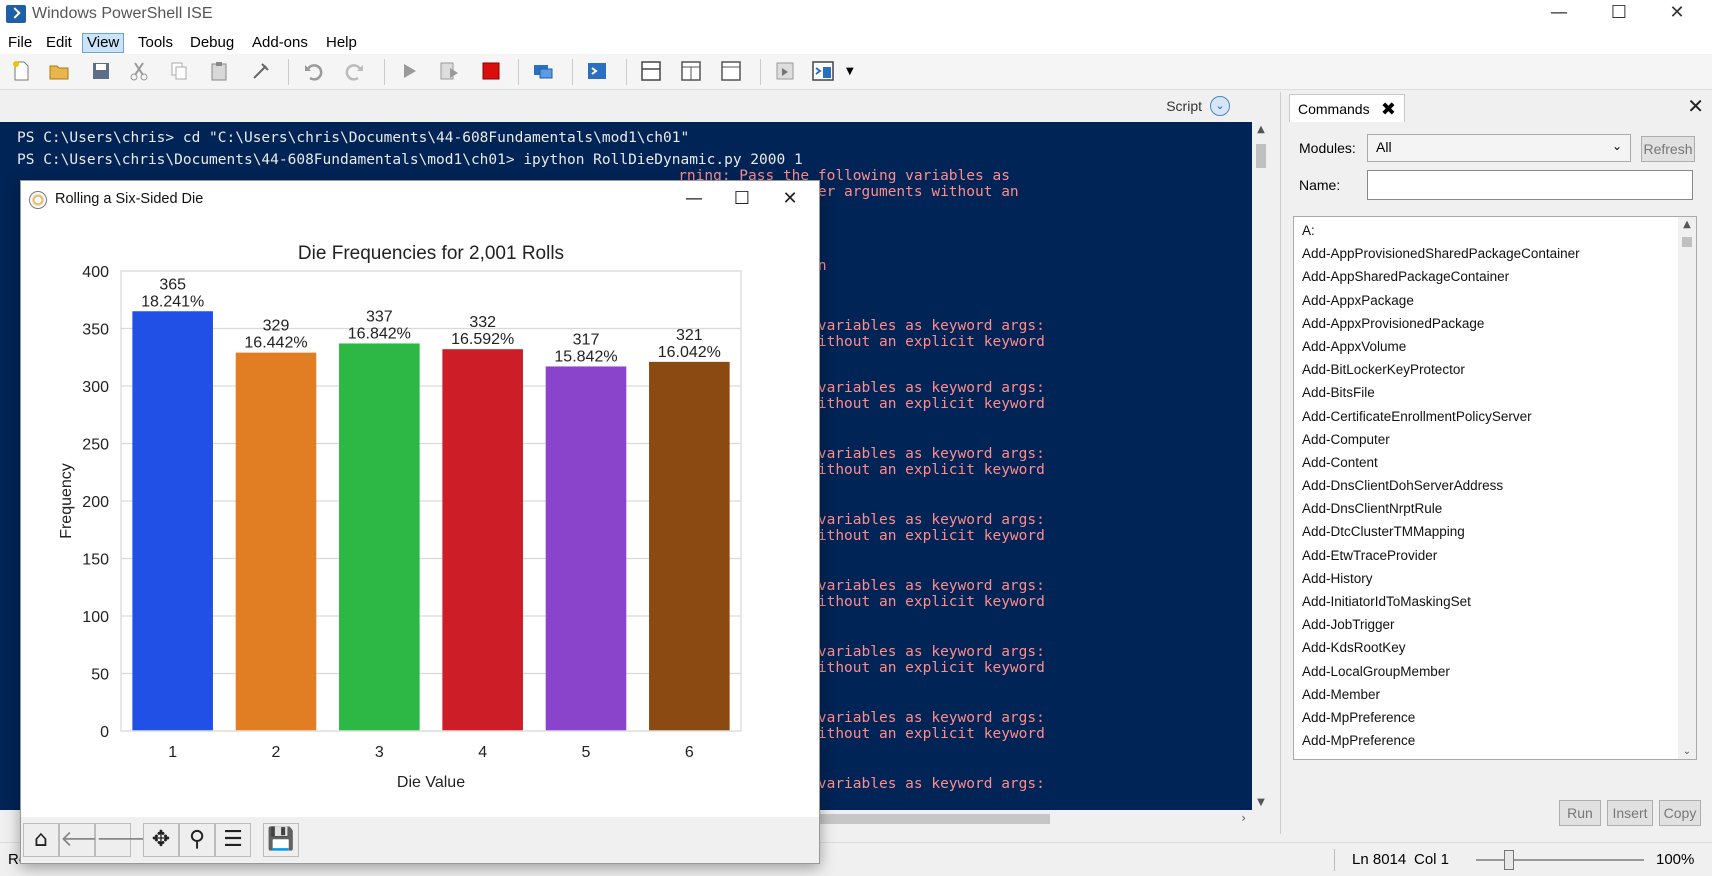 The width and height of the screenshot is (1712, 876). I want to click on y-tick-label: 150, so click(95, 560).